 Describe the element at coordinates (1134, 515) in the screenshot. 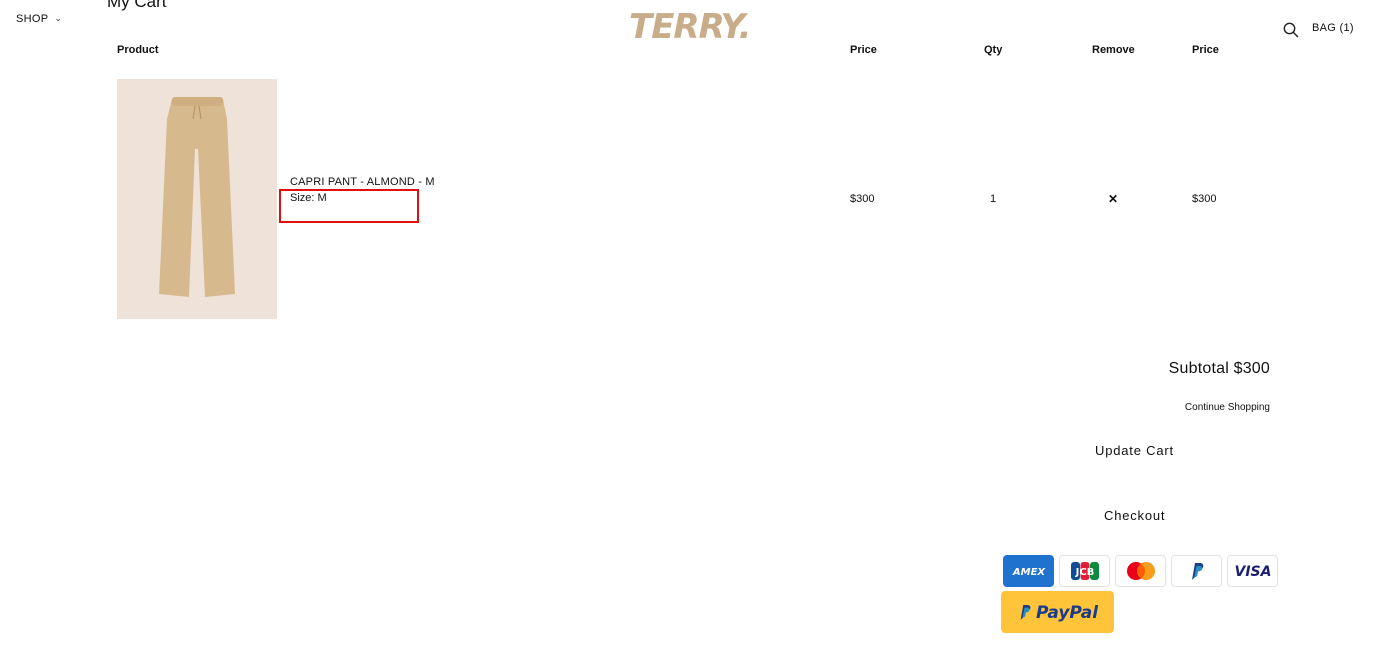

I see `checkout-button: Checkout` at that location.